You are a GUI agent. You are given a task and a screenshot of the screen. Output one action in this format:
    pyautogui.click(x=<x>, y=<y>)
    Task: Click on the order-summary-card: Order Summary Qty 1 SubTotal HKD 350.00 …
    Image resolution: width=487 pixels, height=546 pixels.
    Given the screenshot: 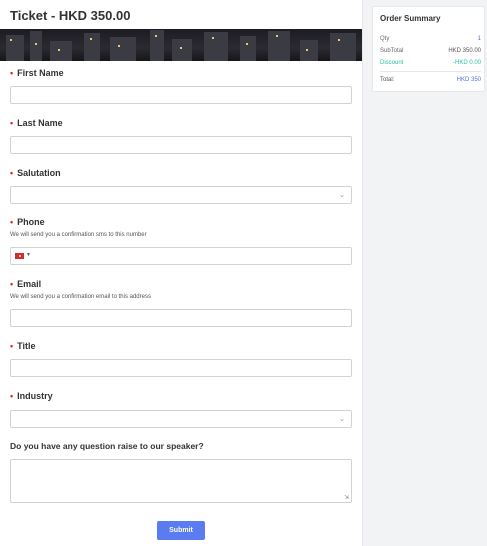 What is the action you would take?
    pyautogui.click(x=428, y=49)
    